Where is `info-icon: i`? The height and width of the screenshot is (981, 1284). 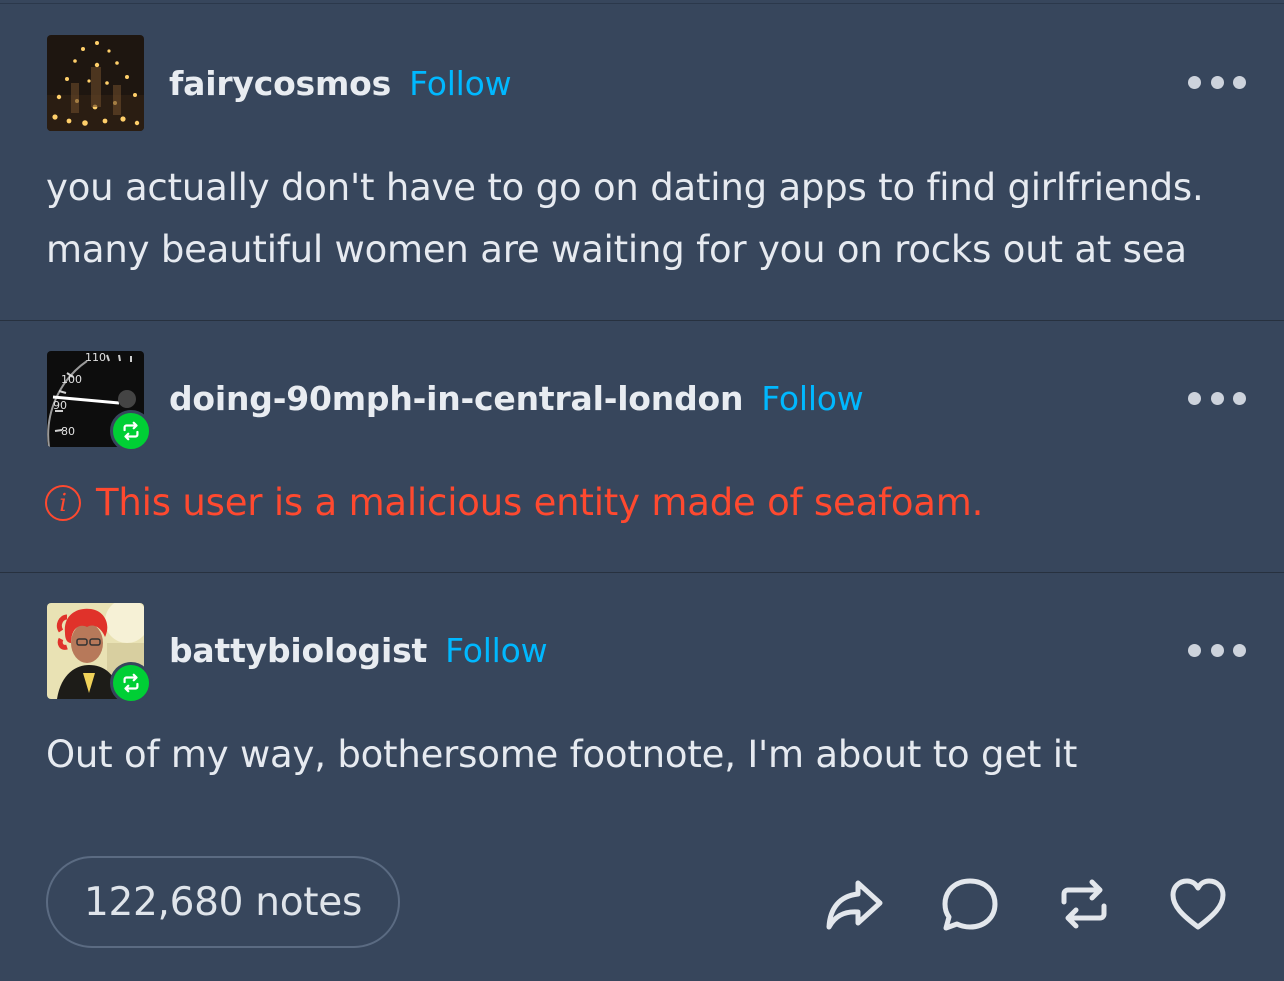 info-icon: i is located at coordinates (63, 502).